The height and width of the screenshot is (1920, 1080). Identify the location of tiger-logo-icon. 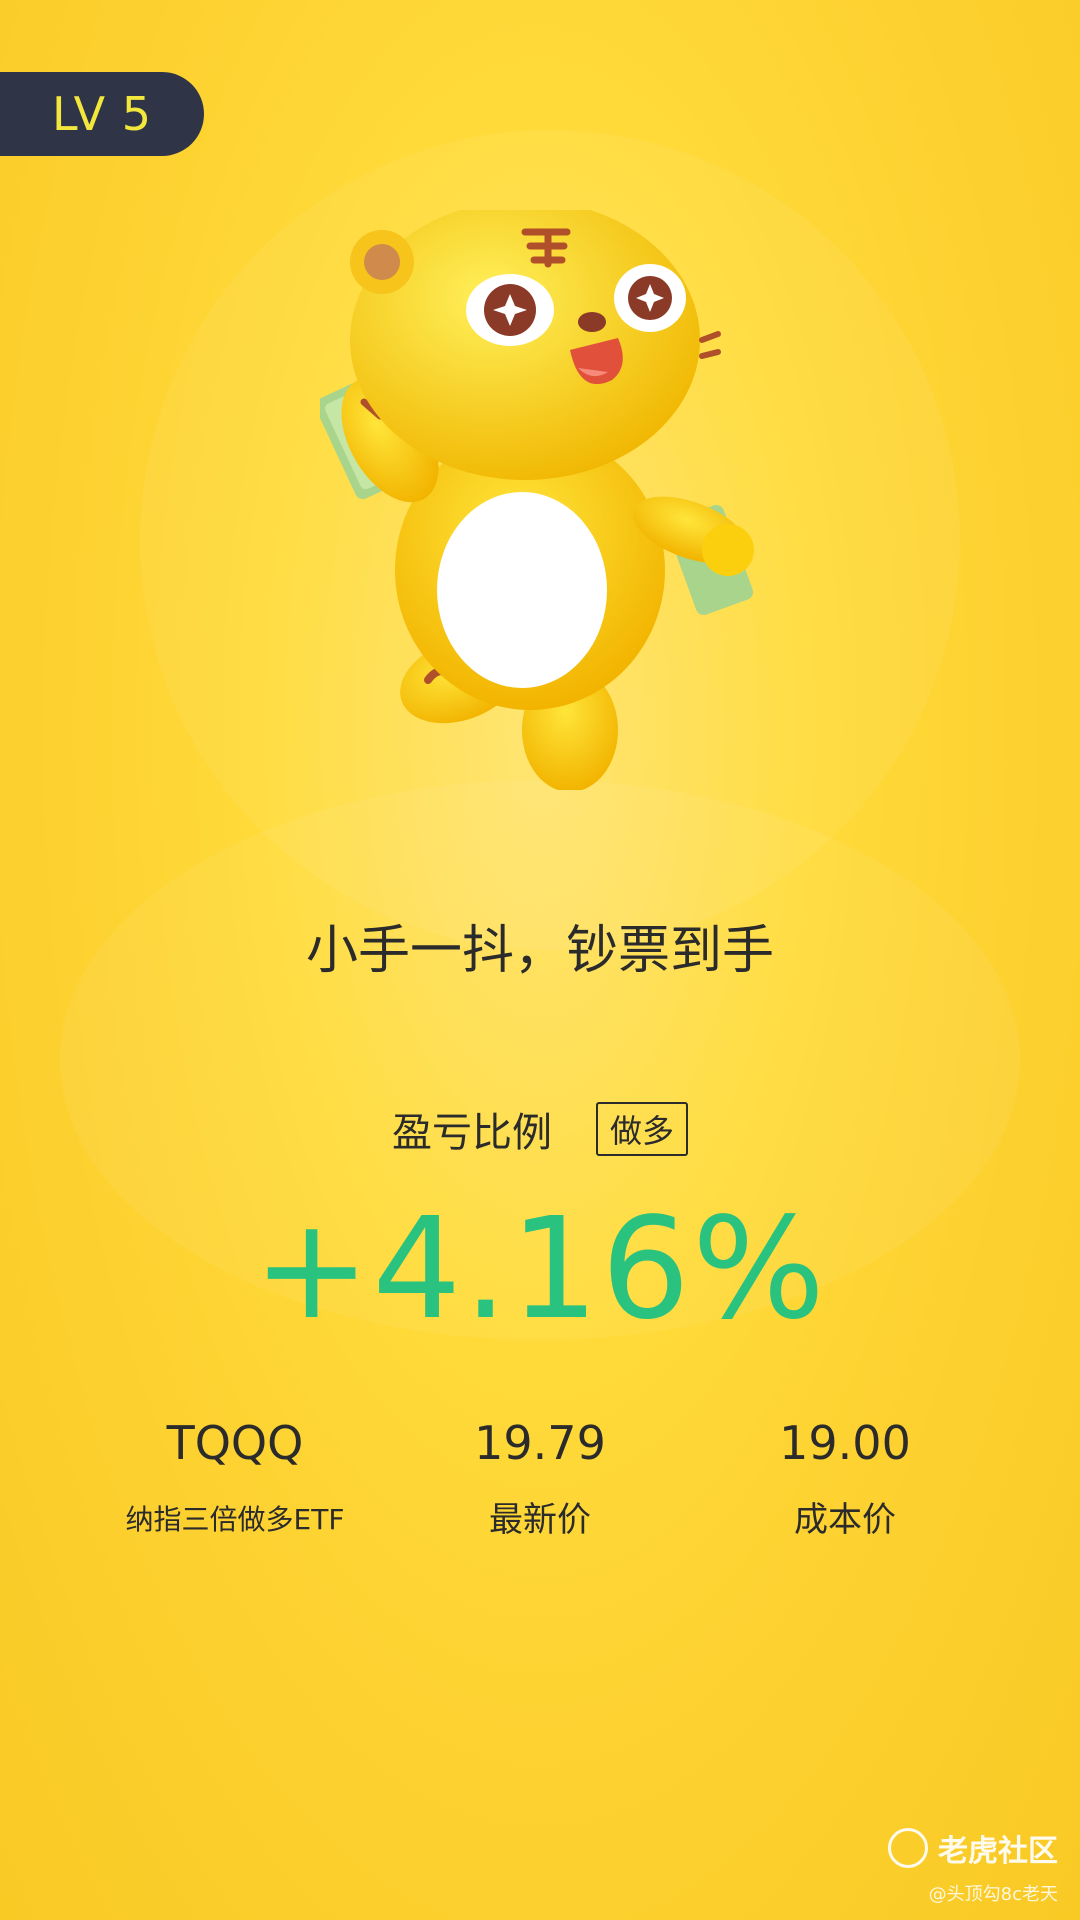
(908, 1848).